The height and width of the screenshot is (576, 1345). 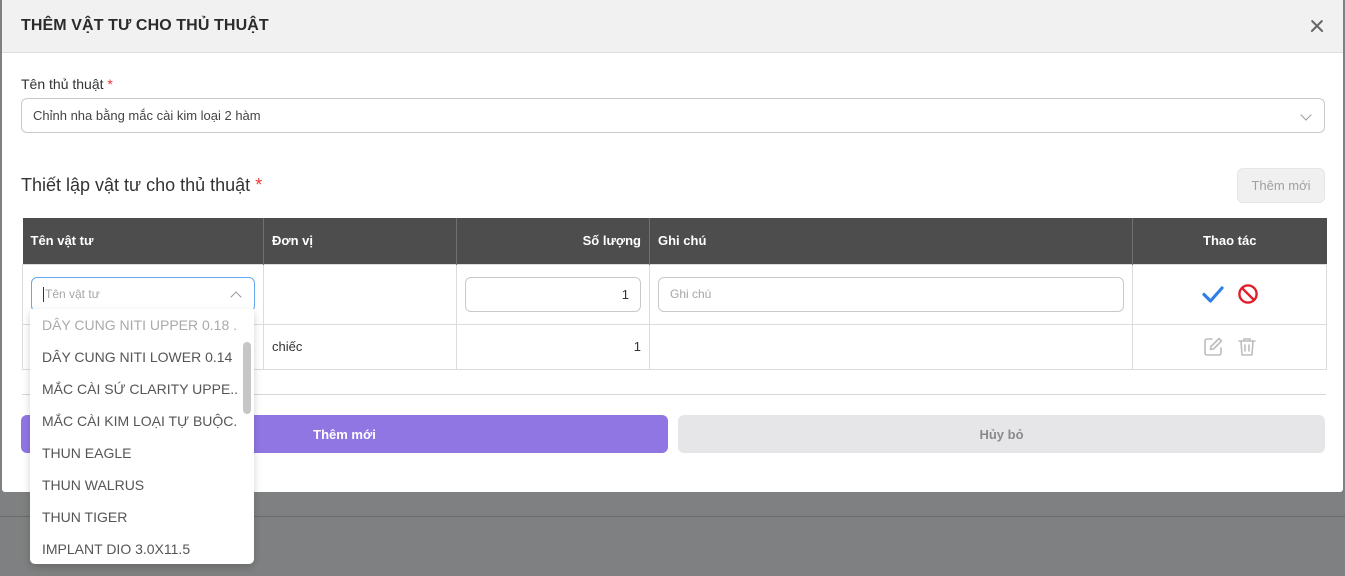 What do you see at coordinates (1247, 347) in the screenshot?
I see `trash-icon` at bounding box center [1247, 347].